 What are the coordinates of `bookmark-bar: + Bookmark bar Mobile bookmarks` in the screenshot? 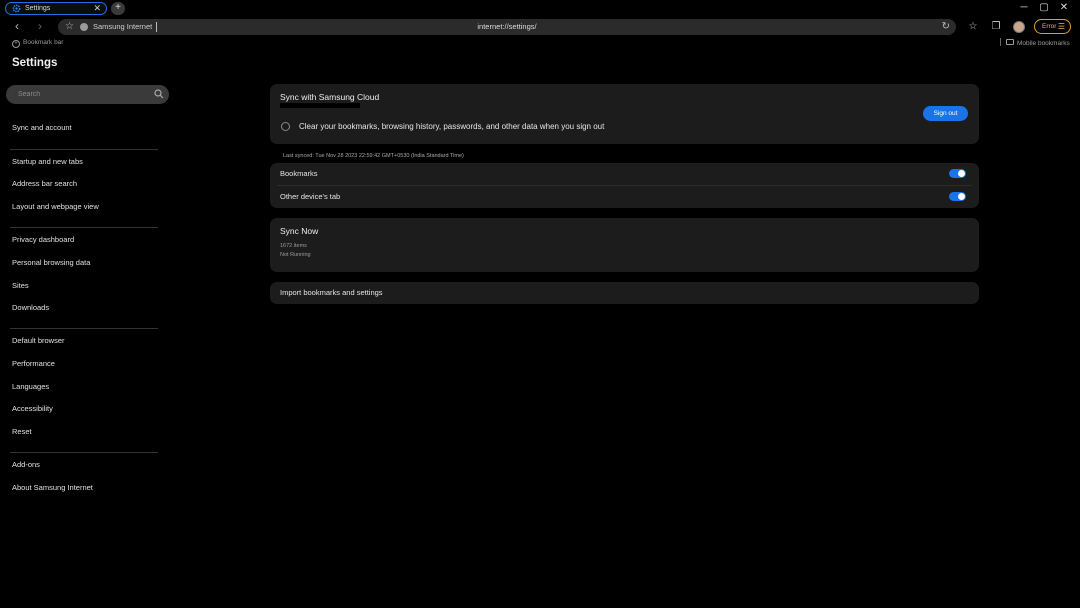 It's located at (540, 43).